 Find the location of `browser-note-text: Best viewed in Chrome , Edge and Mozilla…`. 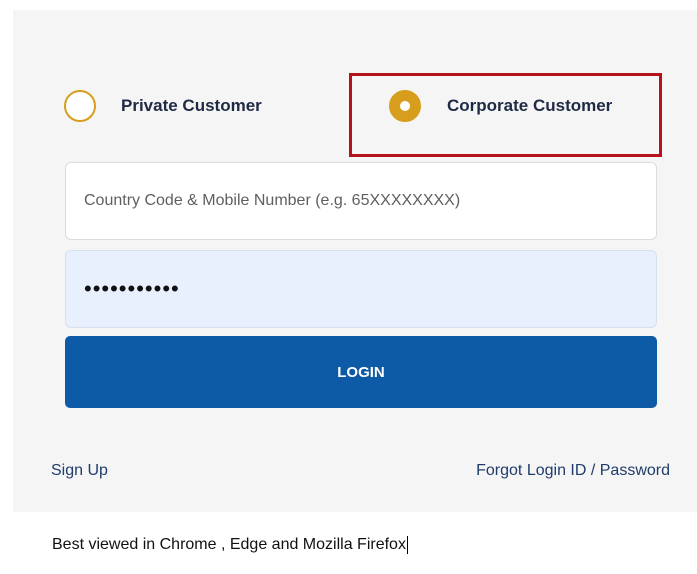

browser-note-text: Best viewed in Chrome , Edge and Mozilla… is located at coordinates (229, 545).